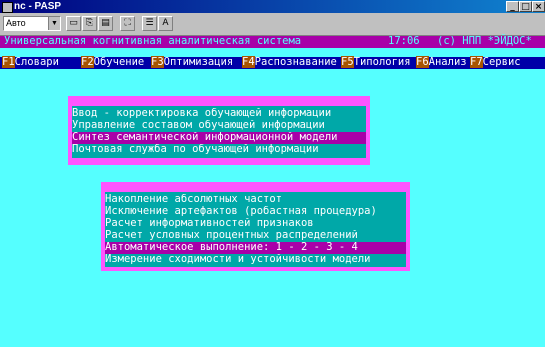 The image size is (545, 347). I want to click on menu-label: Сервис, so click(501, 62).